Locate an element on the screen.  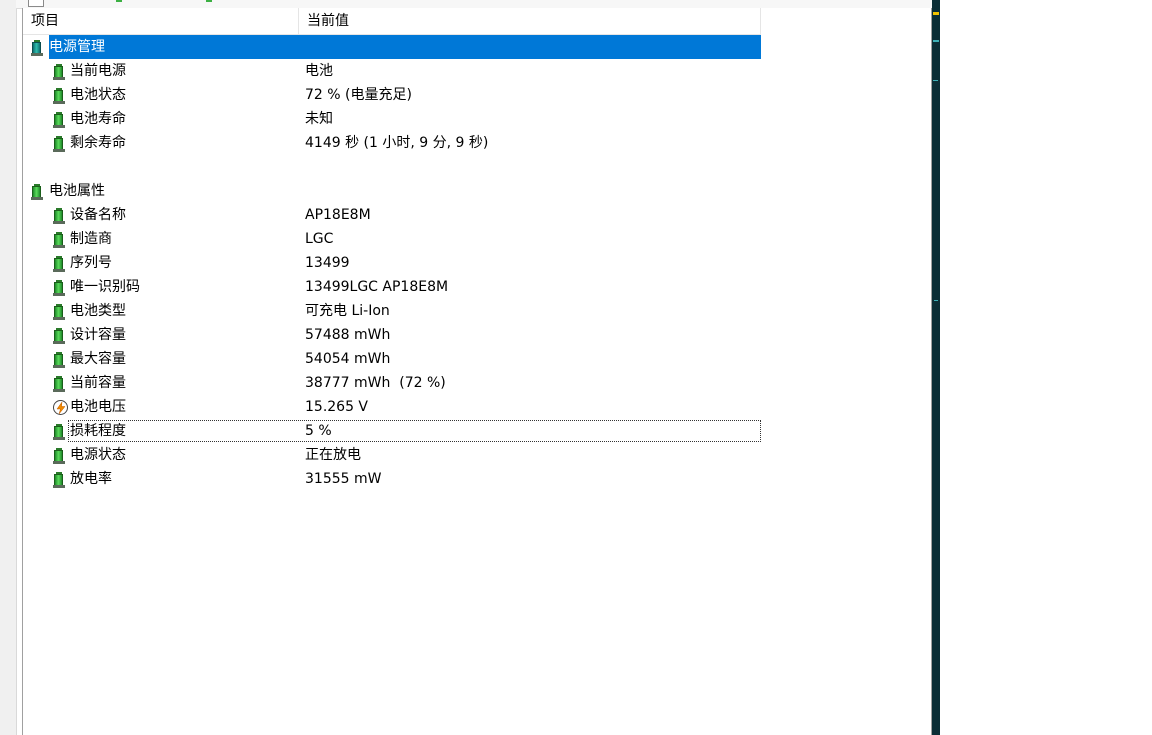
background-window-edge is located at coordinates (936, 367).